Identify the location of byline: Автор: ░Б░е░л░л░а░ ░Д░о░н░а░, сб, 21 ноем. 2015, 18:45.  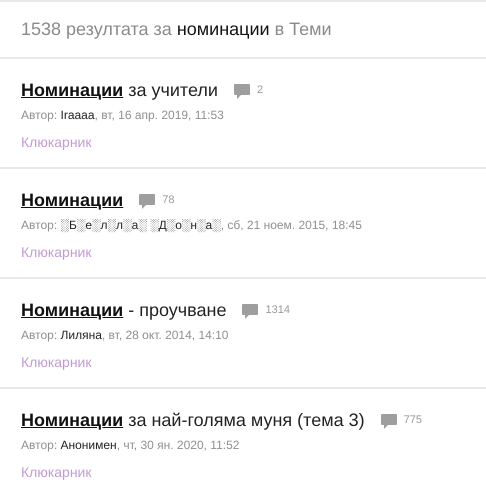
(192, 225).